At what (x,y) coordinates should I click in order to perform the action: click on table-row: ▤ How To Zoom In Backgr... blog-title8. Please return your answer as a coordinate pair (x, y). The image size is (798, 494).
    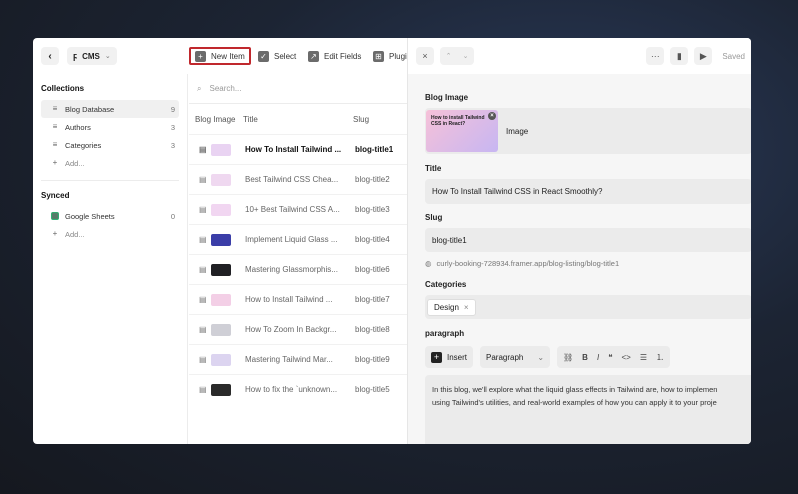
    Looking at the image, I should click on (298, 329).